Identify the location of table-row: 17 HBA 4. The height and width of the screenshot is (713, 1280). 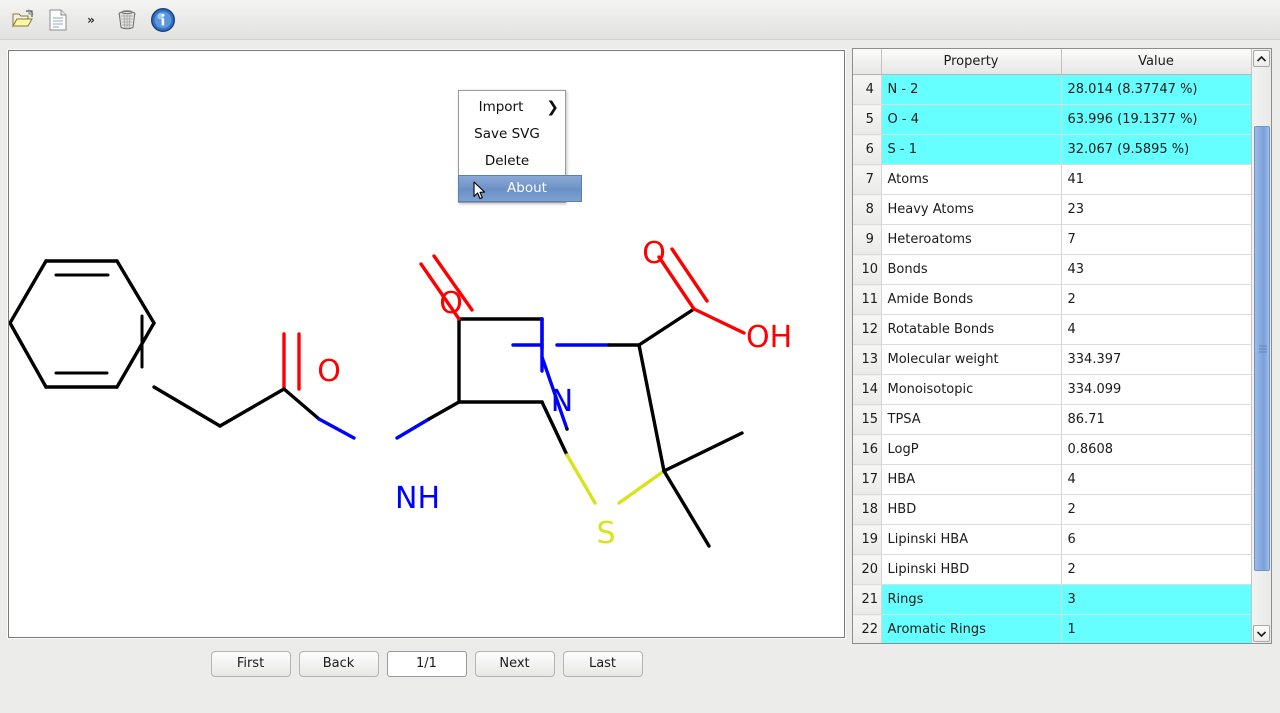
(1052, 479).